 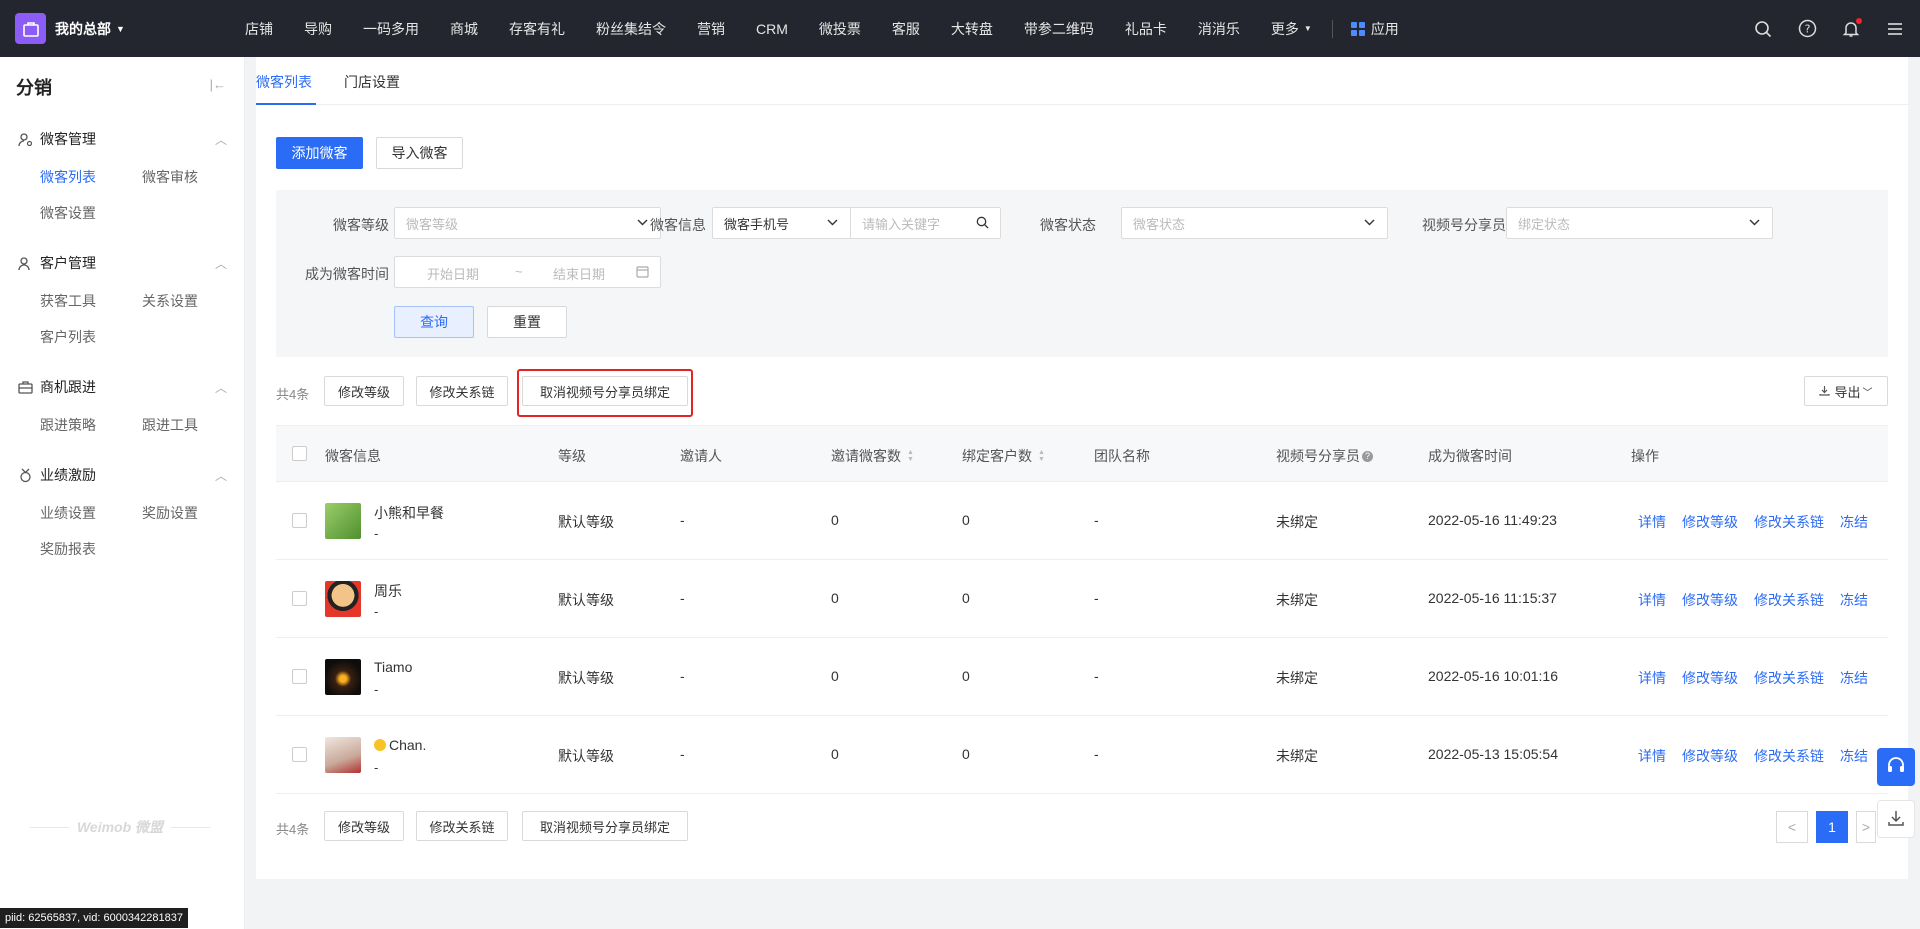 What do you see at coordinates (631, 29) in the screenshot?
I see `nav-item-5: 粉丝集结令` at bounding box center [631, 29].